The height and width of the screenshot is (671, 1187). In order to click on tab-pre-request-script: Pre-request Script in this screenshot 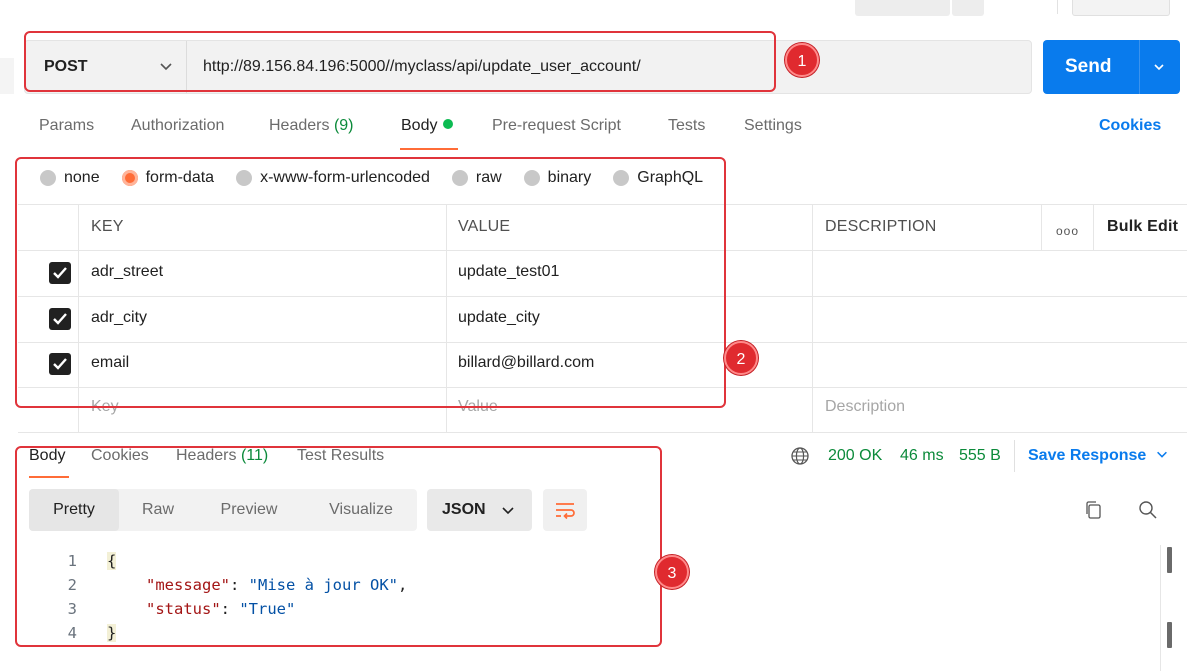, I will do `click(556, 126)`.